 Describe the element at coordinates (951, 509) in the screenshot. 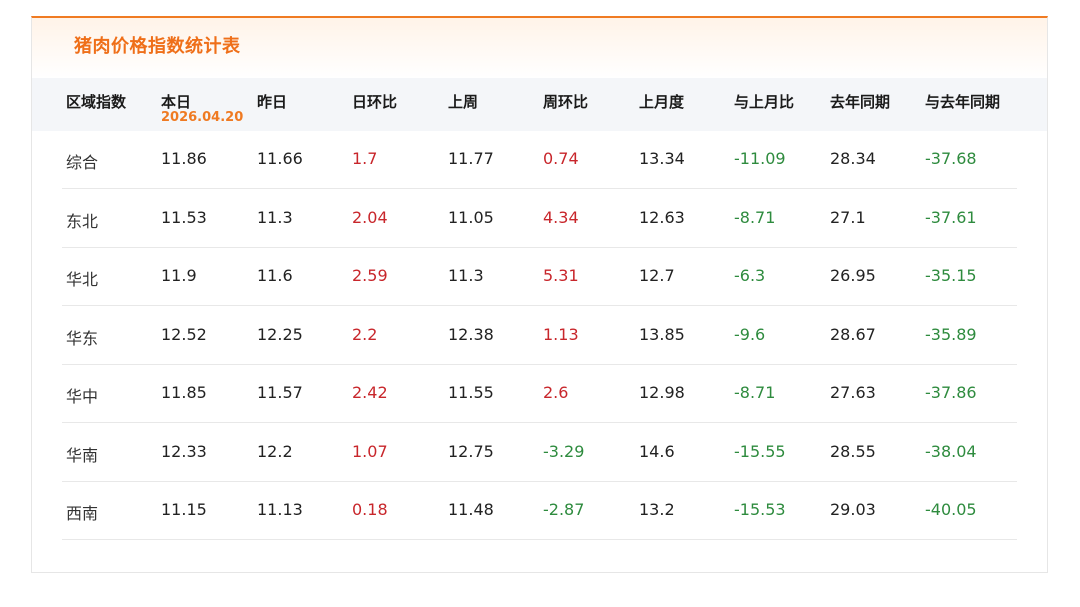

I see `cell-year-ratio: -40.05` at that location.